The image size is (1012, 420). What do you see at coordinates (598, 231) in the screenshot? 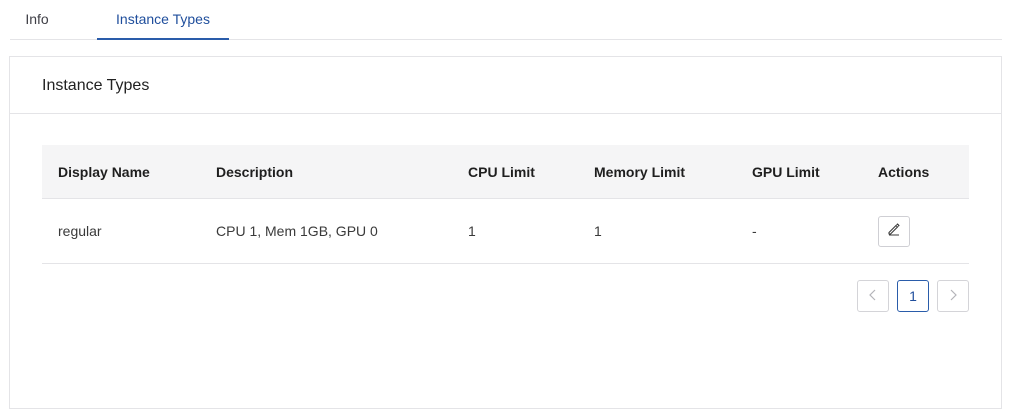
I see `cell-memory-limit: 1` at bounding box center [598, 231].